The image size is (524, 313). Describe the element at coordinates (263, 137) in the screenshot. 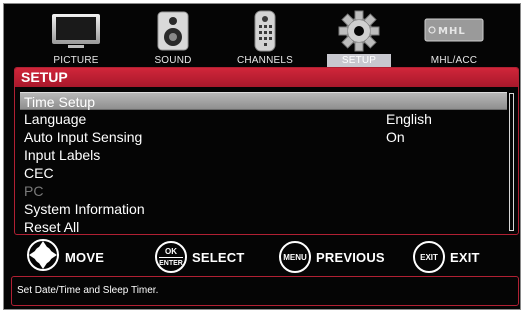

I see `menu-item-auto-input-sensing: Auto Input Sensing On` at that location.